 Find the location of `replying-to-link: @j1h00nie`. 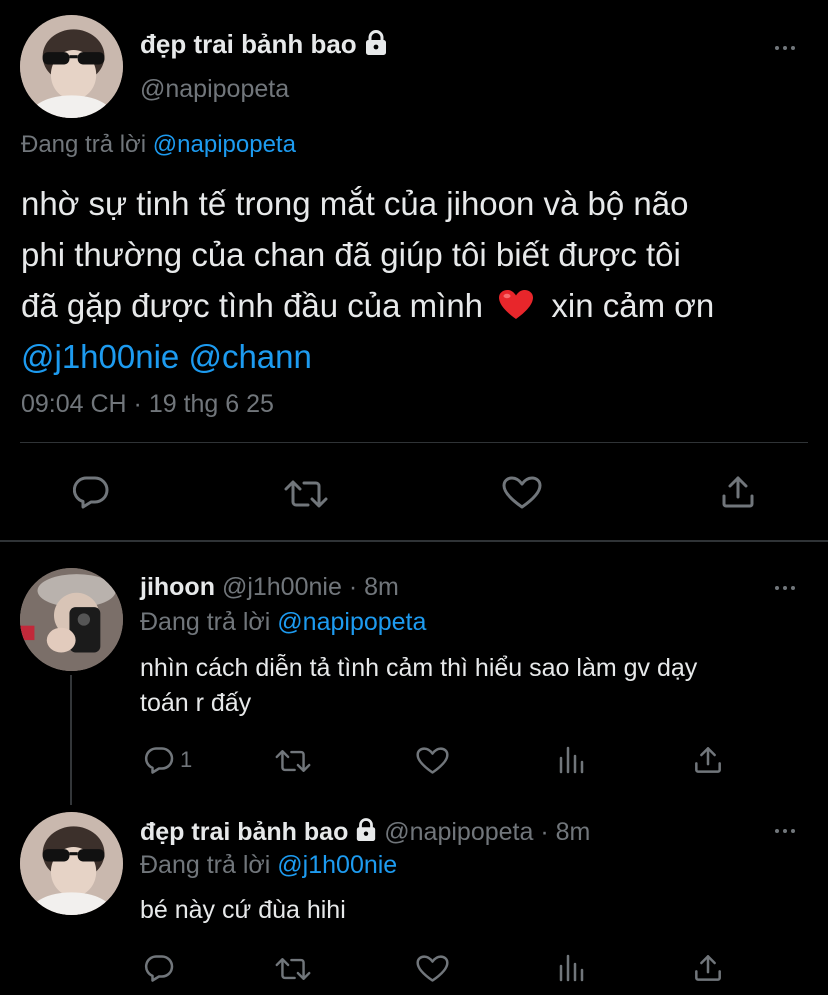

replying-to-link: @j1h00nie is located at coordinates (337, 865).